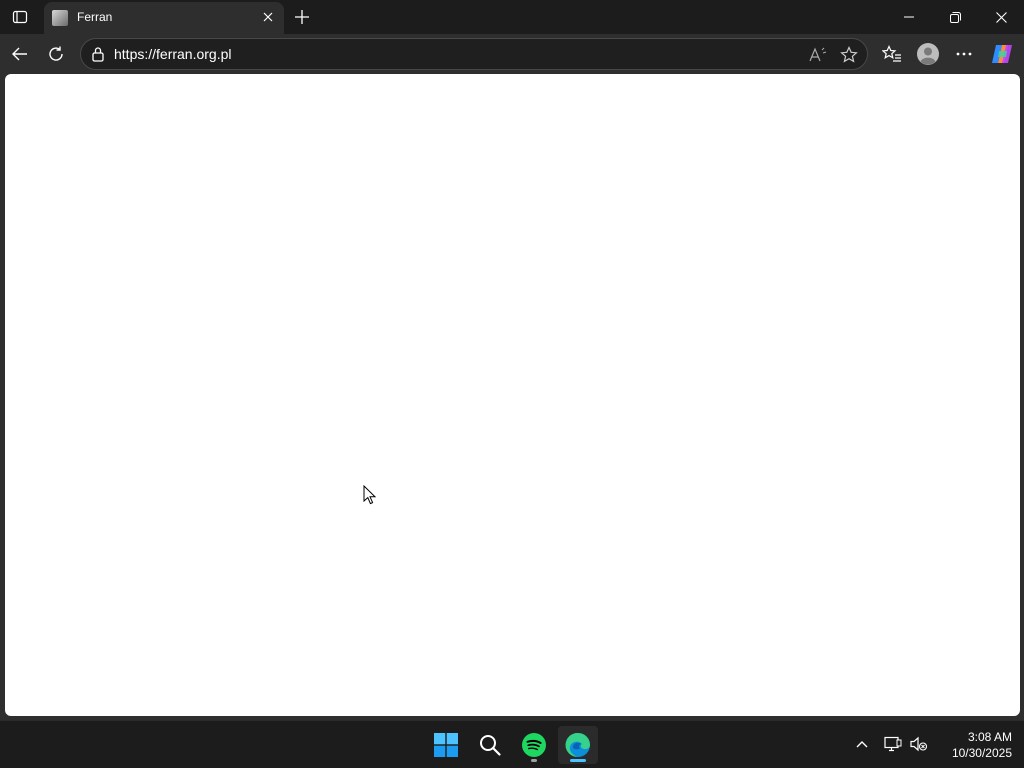  I want to click on site-favicon-icon, so click(60, 18).